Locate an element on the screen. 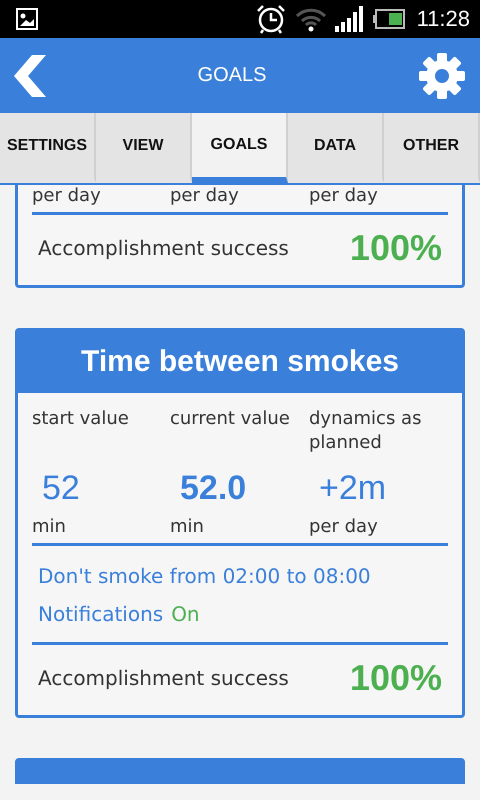 This screenshot has width=480, height=800. battery-icon is located at coordinates (388, 19).